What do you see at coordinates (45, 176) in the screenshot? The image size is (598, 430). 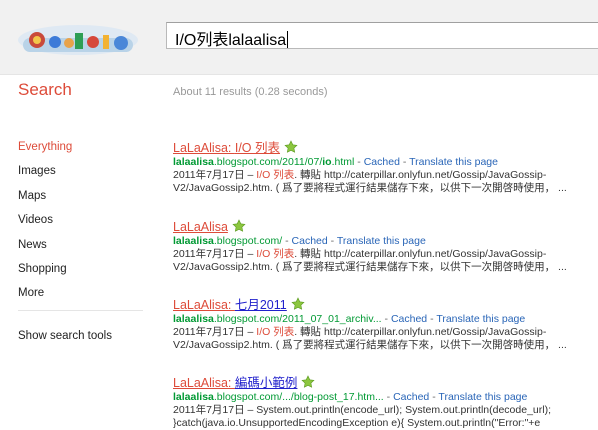 I see `nav-images: Images` at bounding box center [45, 176].